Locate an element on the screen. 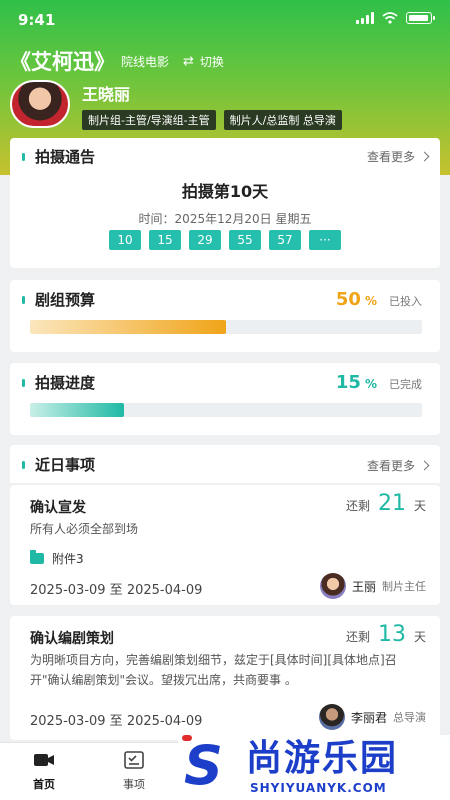  status-time: 9:41 is located at coordinates (37, 20).